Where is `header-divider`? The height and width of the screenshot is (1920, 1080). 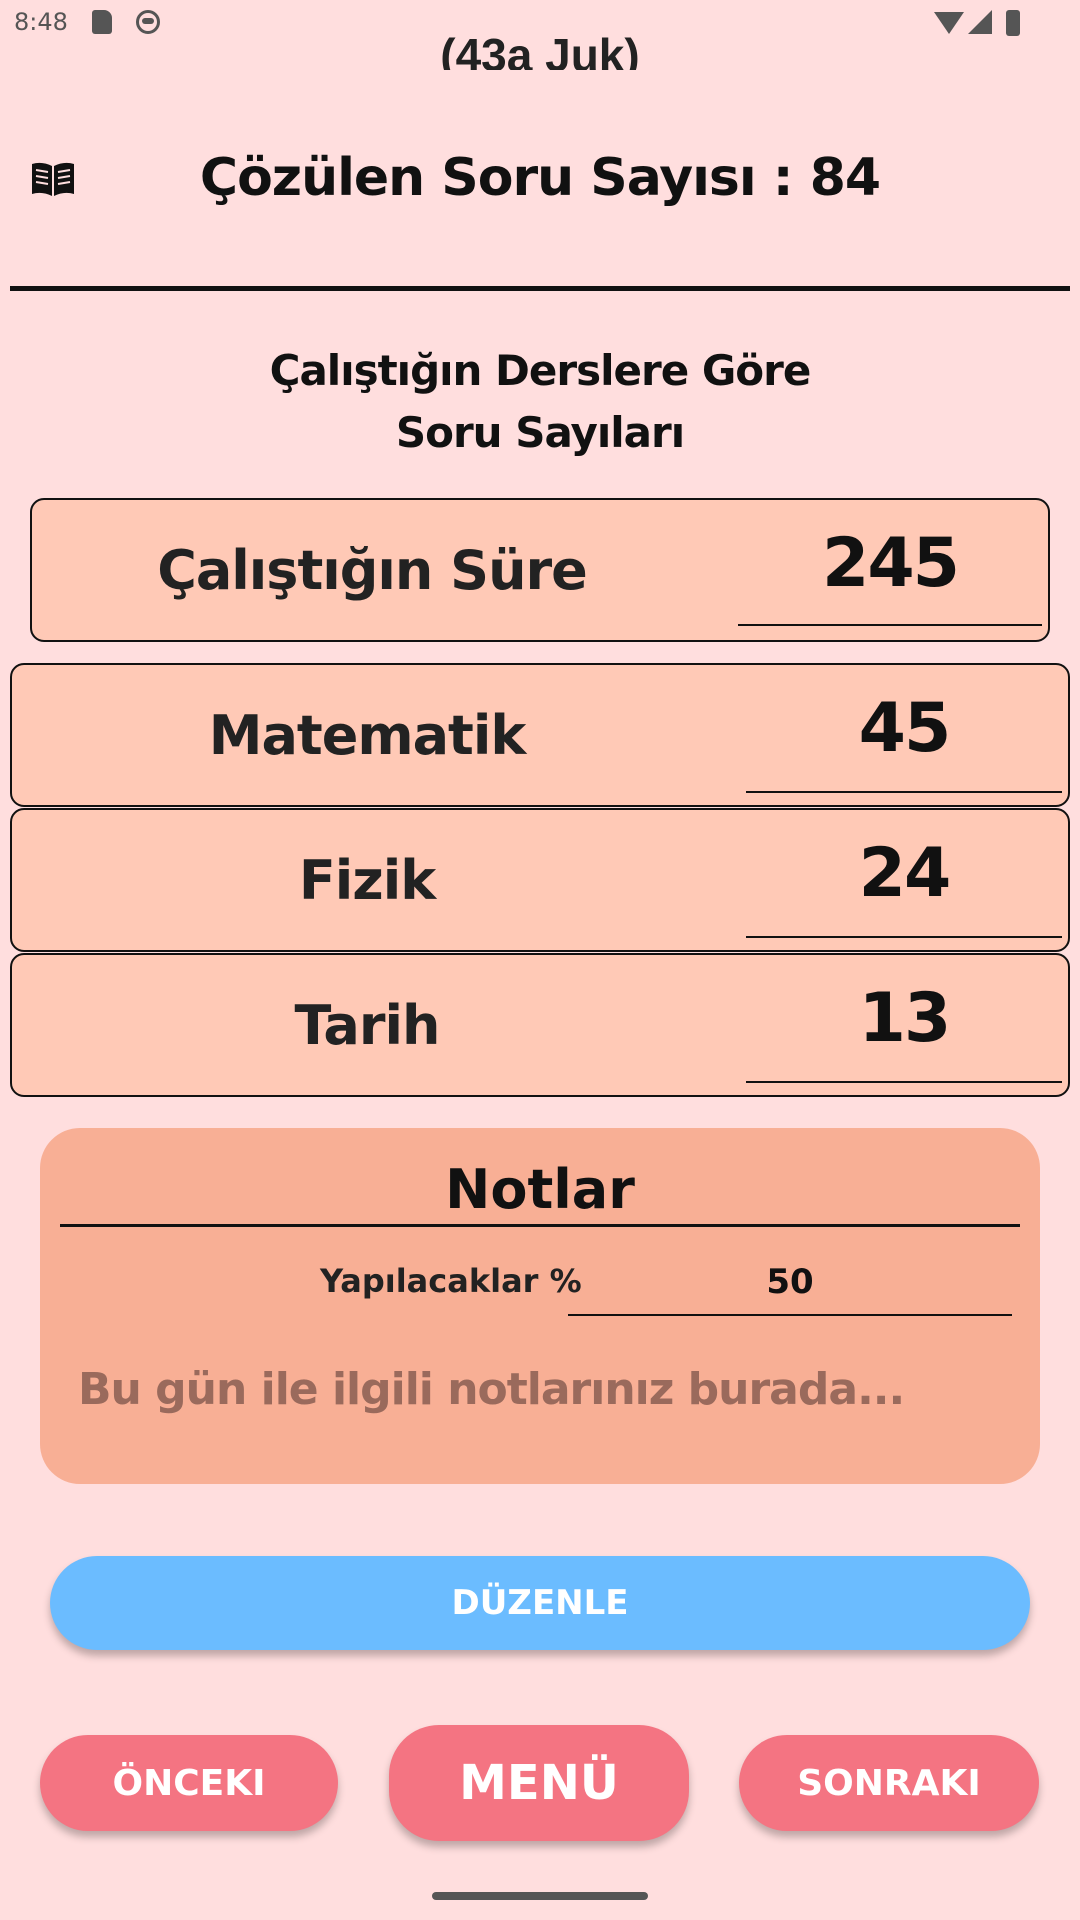 header-divider is located at coordinates (540, 288).